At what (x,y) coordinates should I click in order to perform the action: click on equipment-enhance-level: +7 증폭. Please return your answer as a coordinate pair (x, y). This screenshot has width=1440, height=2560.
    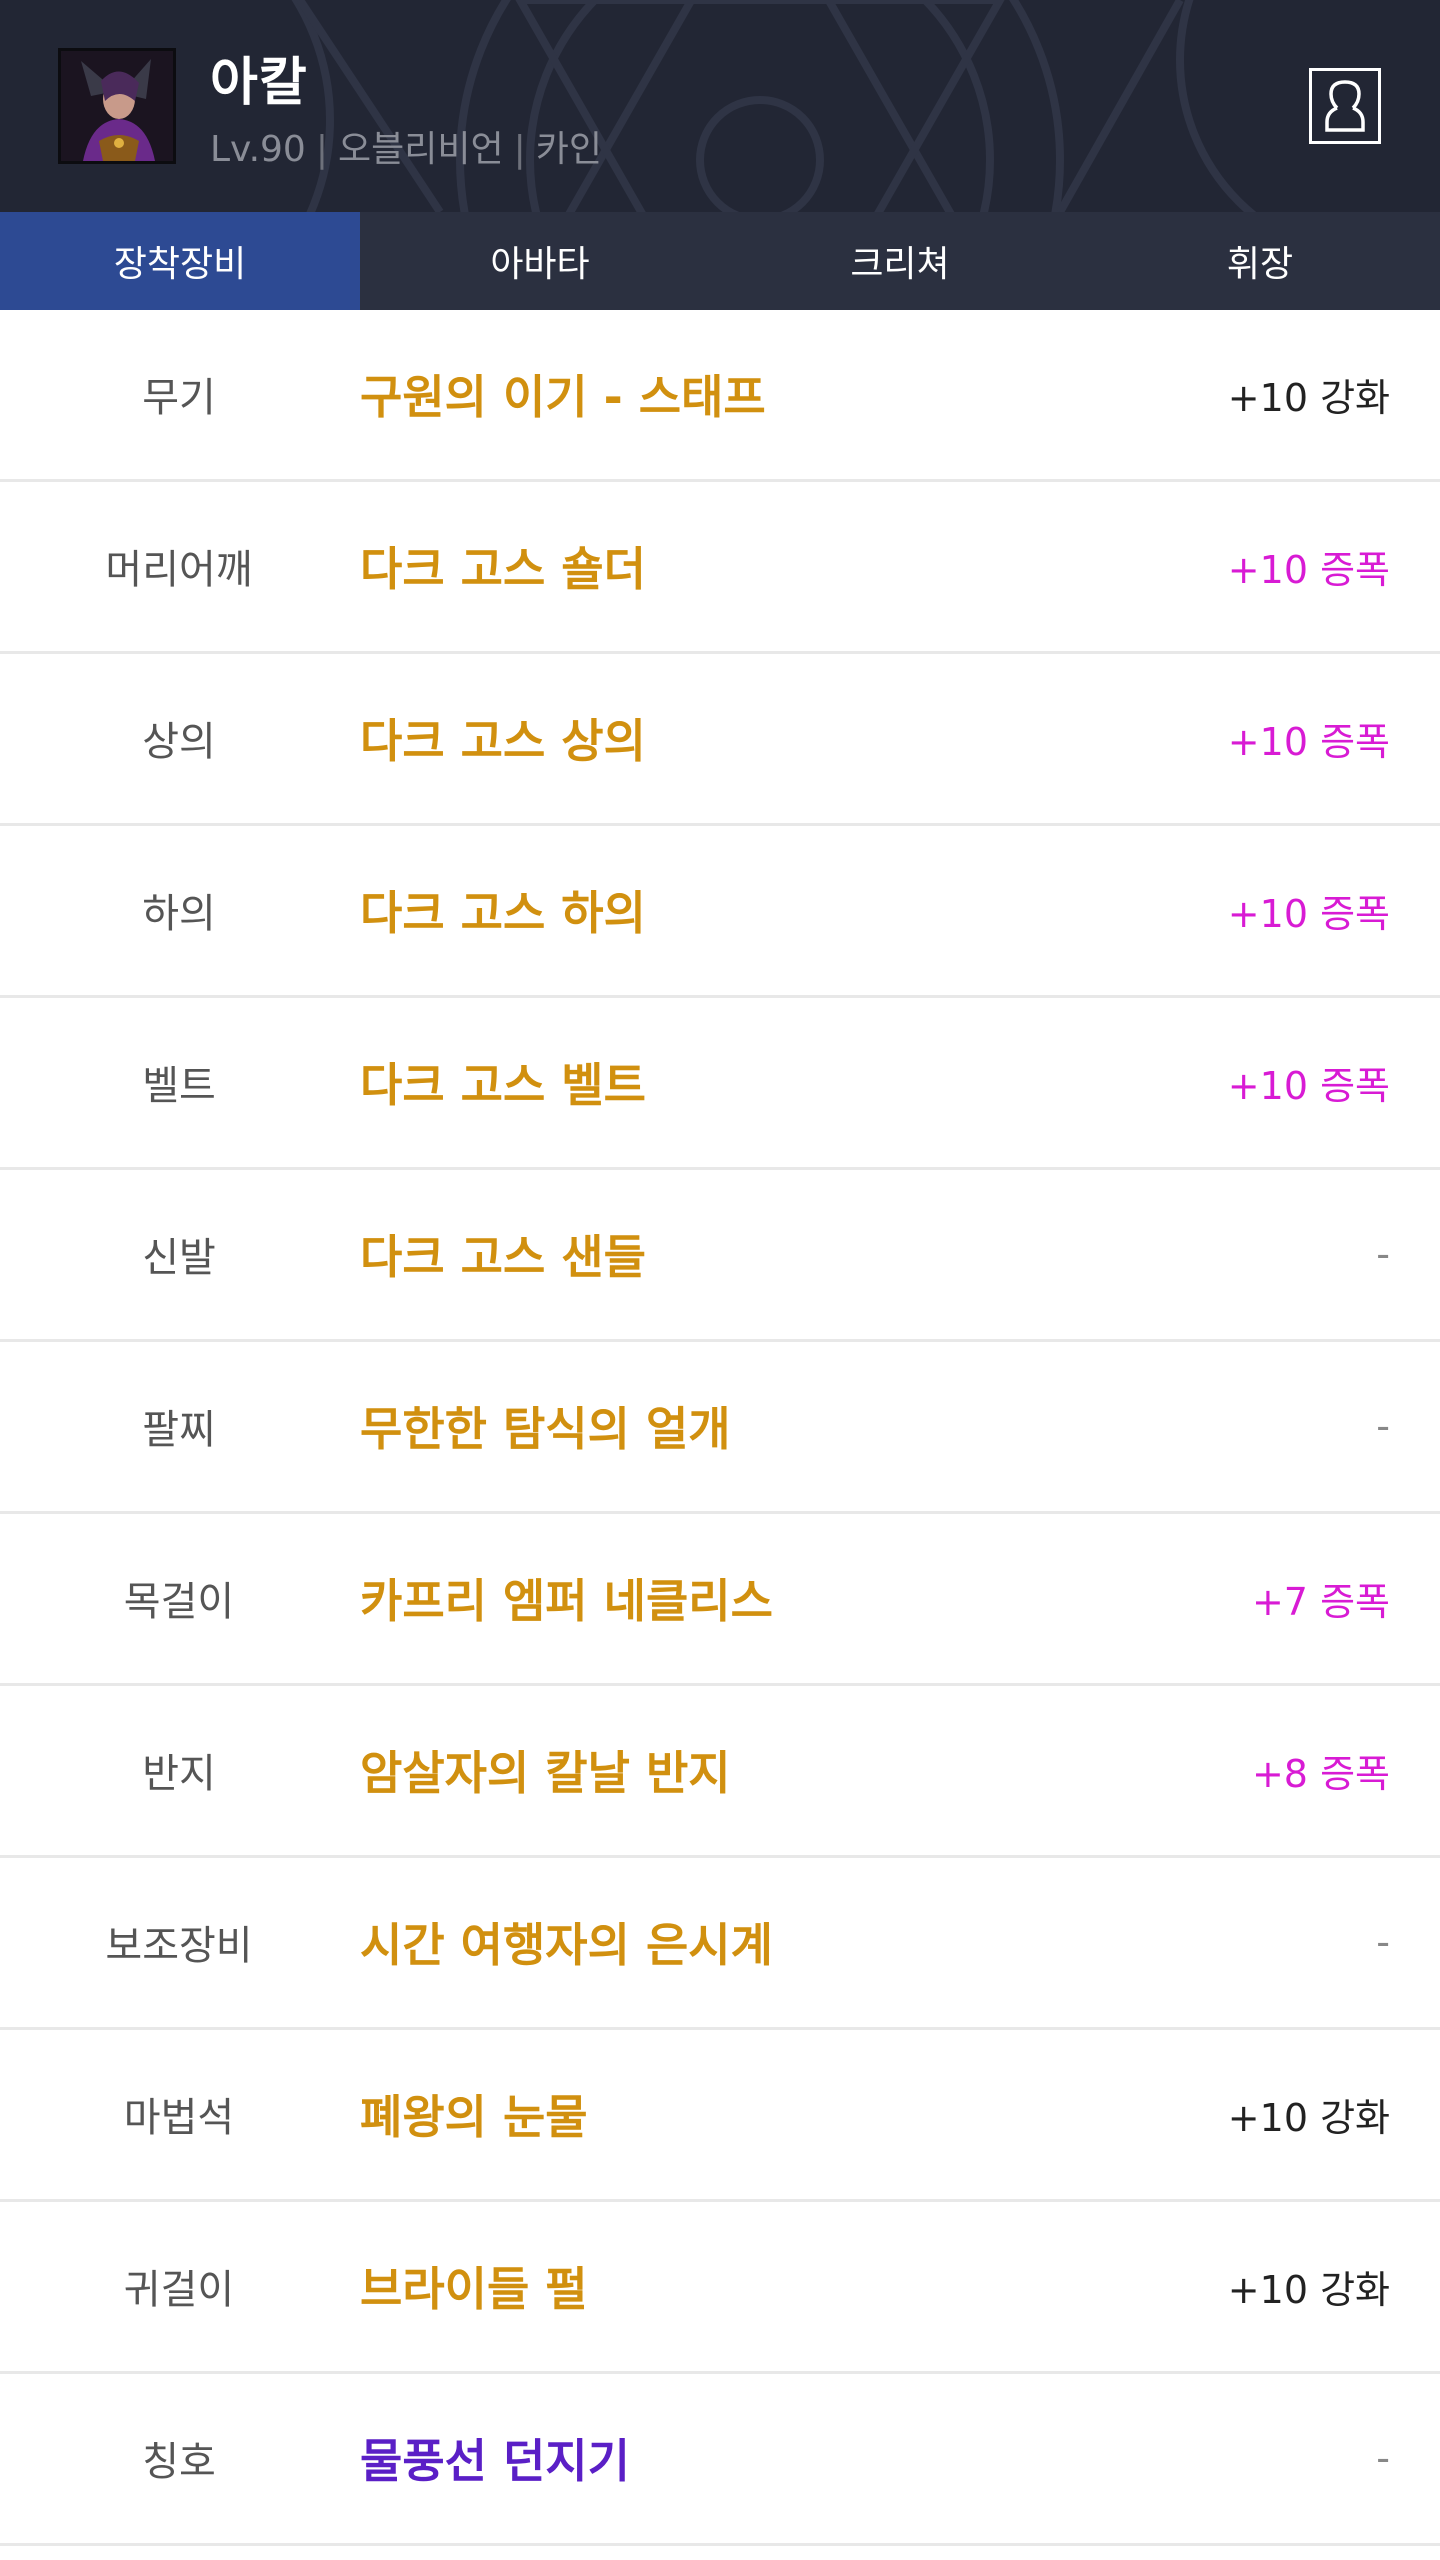
    Looking at the image, I should click on (1320, 1601).